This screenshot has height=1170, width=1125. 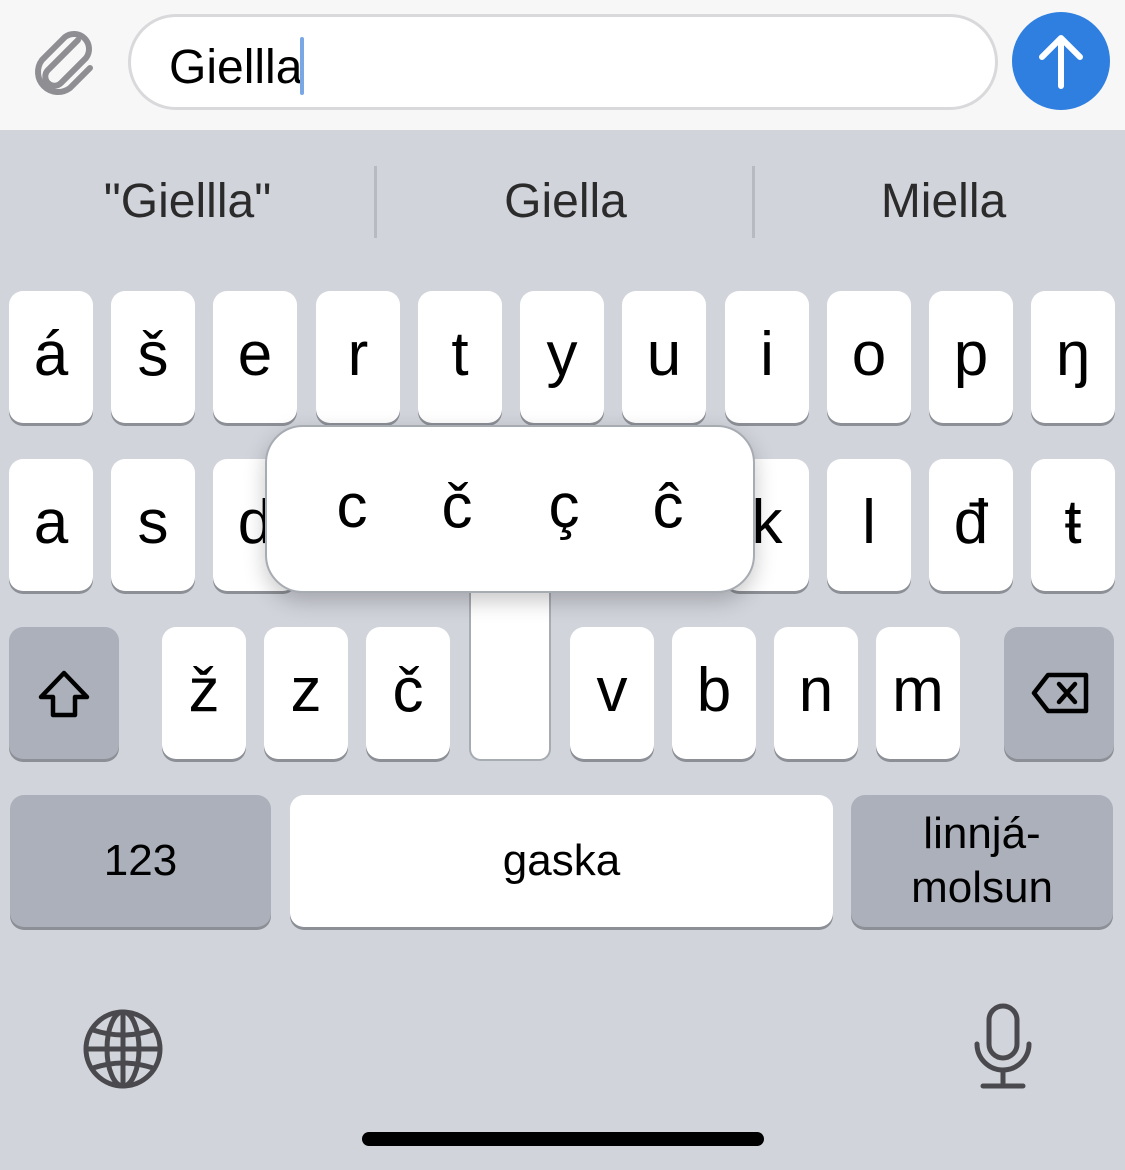 What do you see at coordinates (971, 357) in the screenshot?
I see `key: p` at bounding box center [971, 357].